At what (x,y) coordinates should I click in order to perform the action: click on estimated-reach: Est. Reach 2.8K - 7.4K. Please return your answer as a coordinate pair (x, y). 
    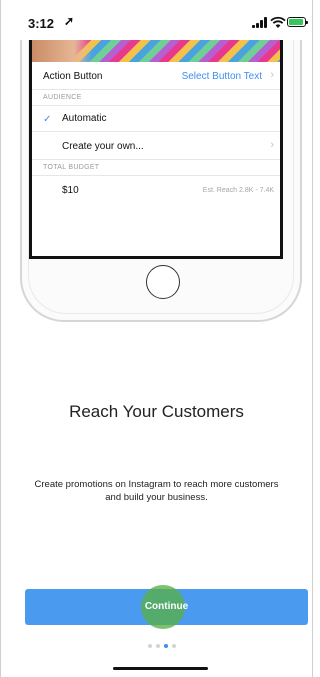
    Looking at the image, I should click on (238, 190).